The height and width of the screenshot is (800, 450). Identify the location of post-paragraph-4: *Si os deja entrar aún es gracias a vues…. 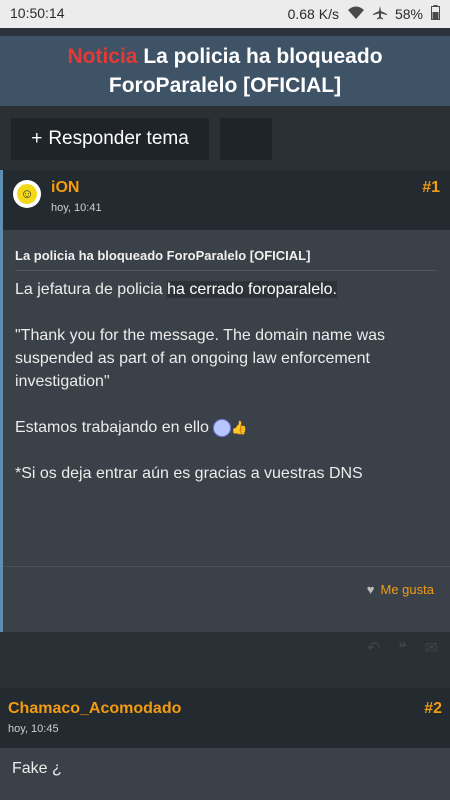
(189, 474).